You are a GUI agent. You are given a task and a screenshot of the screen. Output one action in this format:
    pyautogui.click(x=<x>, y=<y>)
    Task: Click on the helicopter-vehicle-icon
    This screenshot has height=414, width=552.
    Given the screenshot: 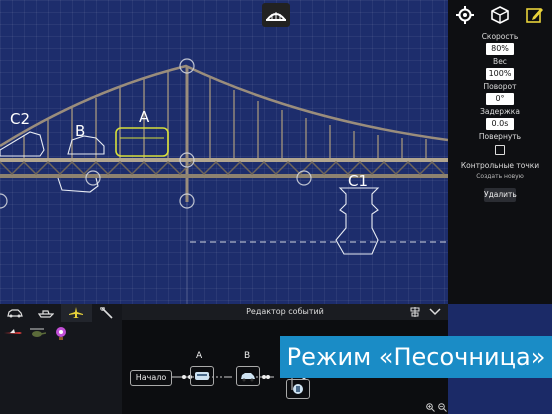 What is the action you would take?
    pyautogui.click(x=38, y=332)
    